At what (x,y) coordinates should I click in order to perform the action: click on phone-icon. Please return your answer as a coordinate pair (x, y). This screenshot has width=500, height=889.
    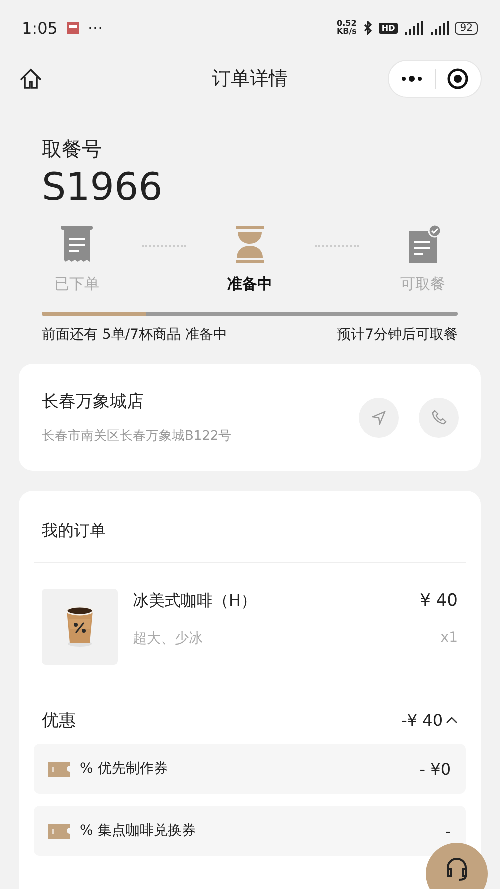
    Looking at the image, I should click on (439, 417).